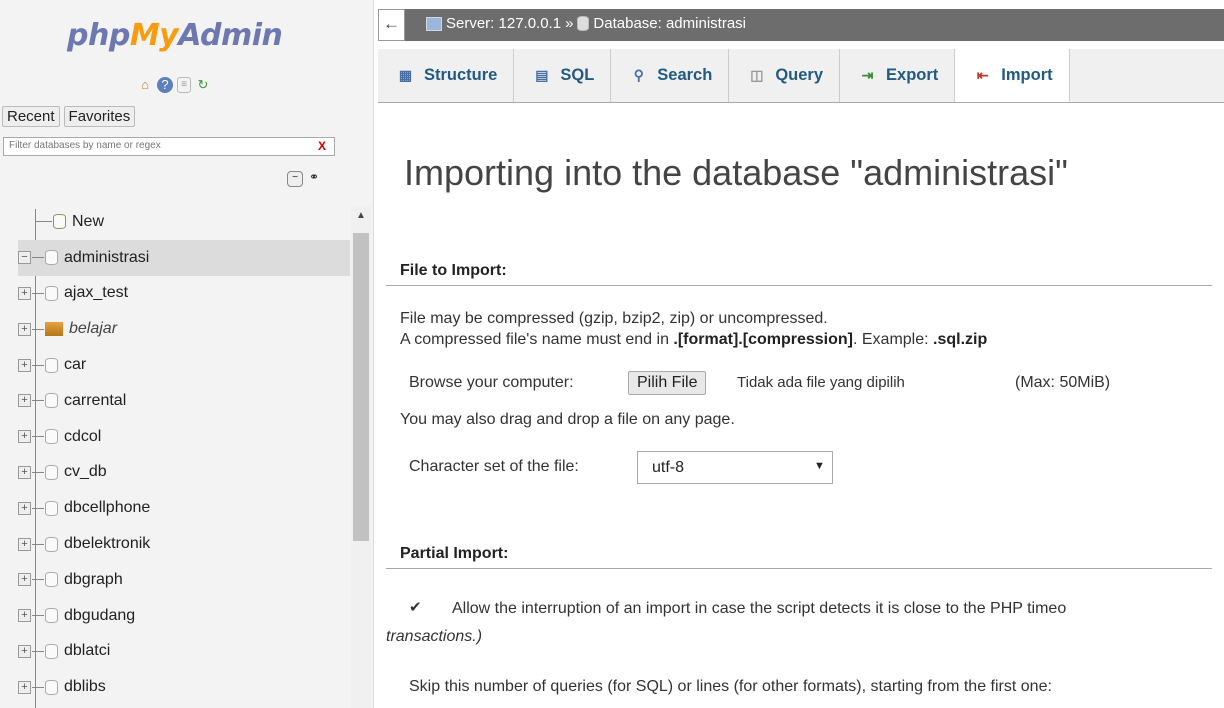 The width and height of the screenshot is (1224, 708). I want to click on compression-text: A compressed file's name must end in, so click(537, 339).